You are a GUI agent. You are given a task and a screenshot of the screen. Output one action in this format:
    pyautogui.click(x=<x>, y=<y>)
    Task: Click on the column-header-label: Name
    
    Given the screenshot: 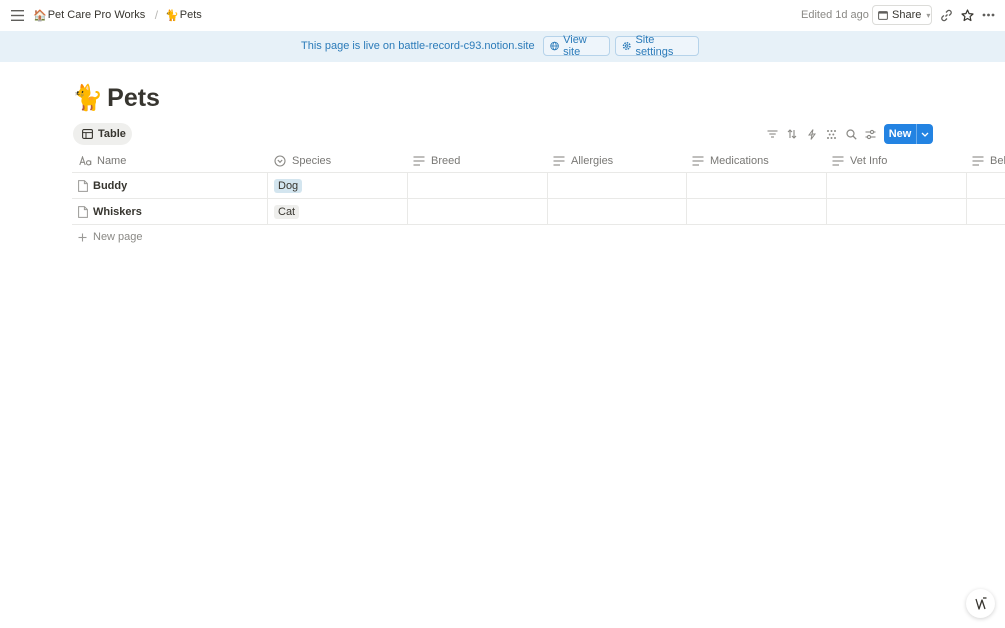 What is the action you would take?
    pyautogui.click(x=112, y=160)
    